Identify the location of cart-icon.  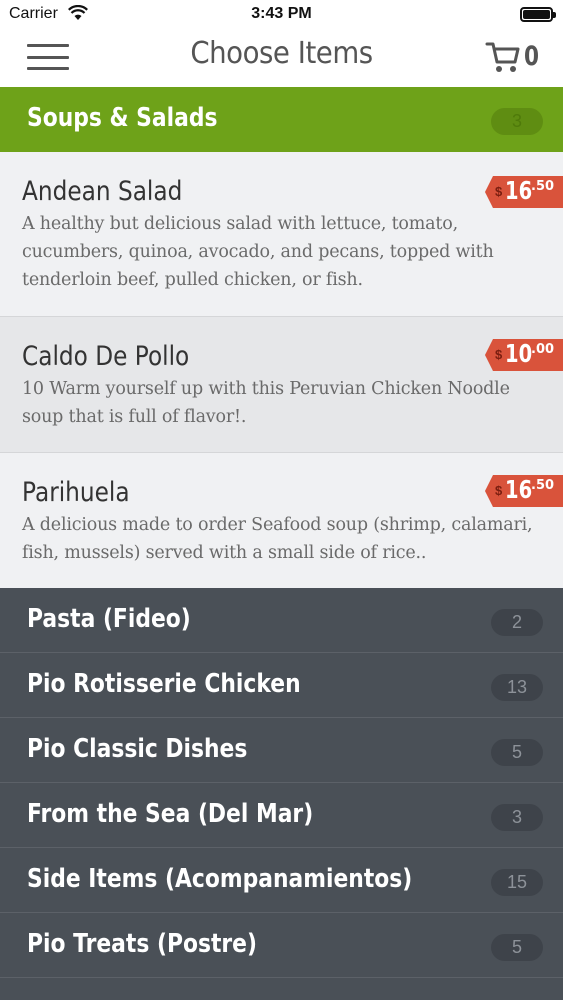
(502, 57).